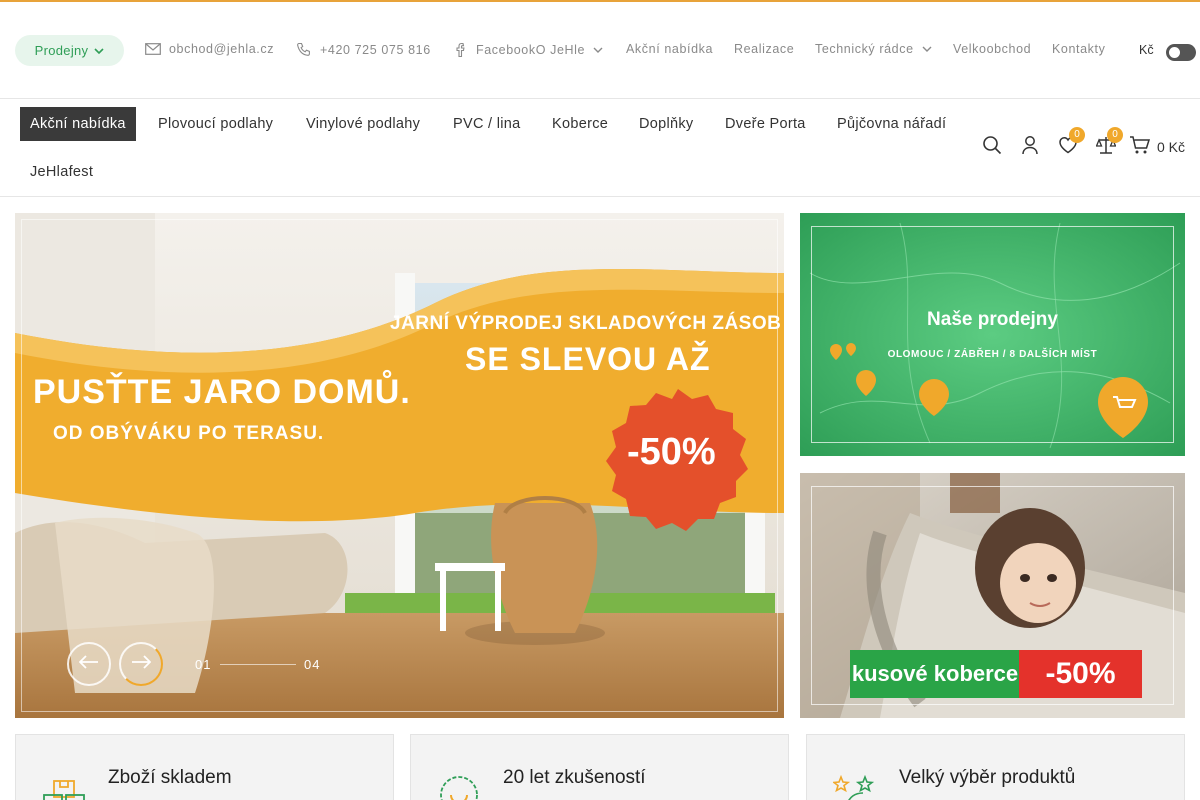  Describe the element at coordinates (854, 787) in the screenshot. I see `stars-icon` at that location.